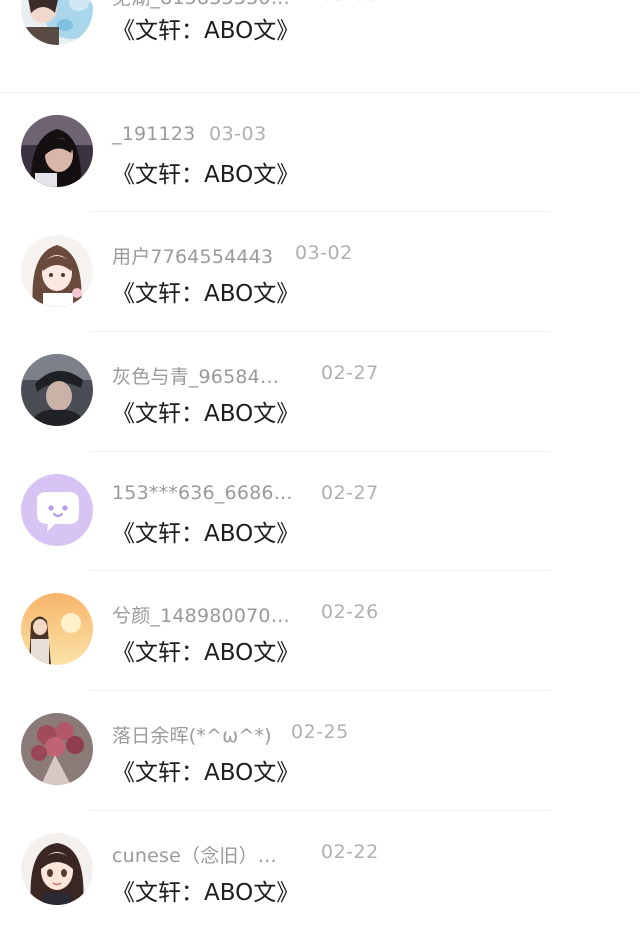 The width and height of the screenshot is (640, 931). What do you see at coordinates (320, 732) in the screenshot?
I see `comment-date: 02-25` at bounding box center [320, 732].